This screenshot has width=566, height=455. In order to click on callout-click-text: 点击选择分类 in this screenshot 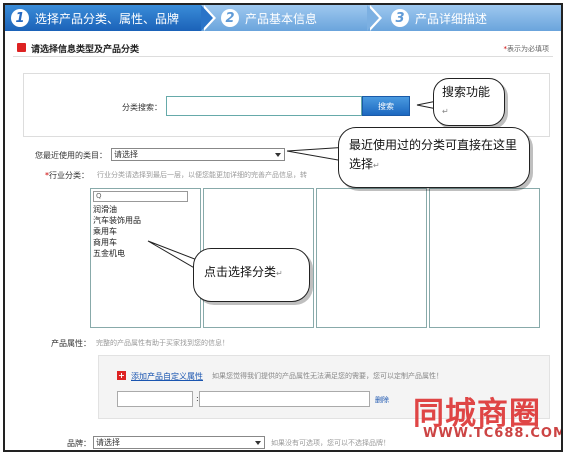, I will do `click(240, 272)`.